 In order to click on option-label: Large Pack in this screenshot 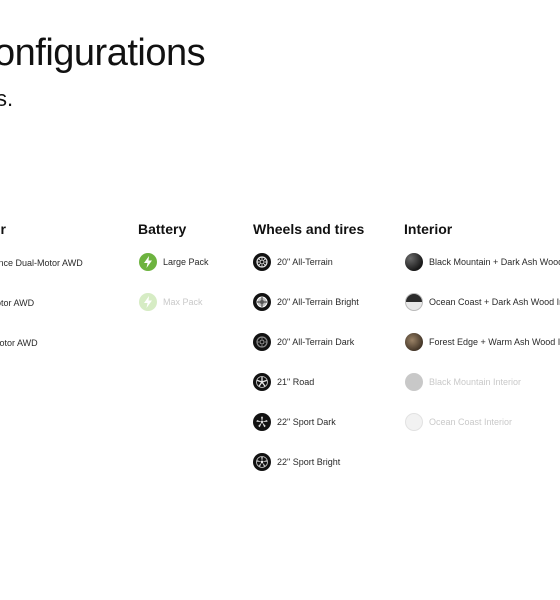, I will do `click(186, 262)`.